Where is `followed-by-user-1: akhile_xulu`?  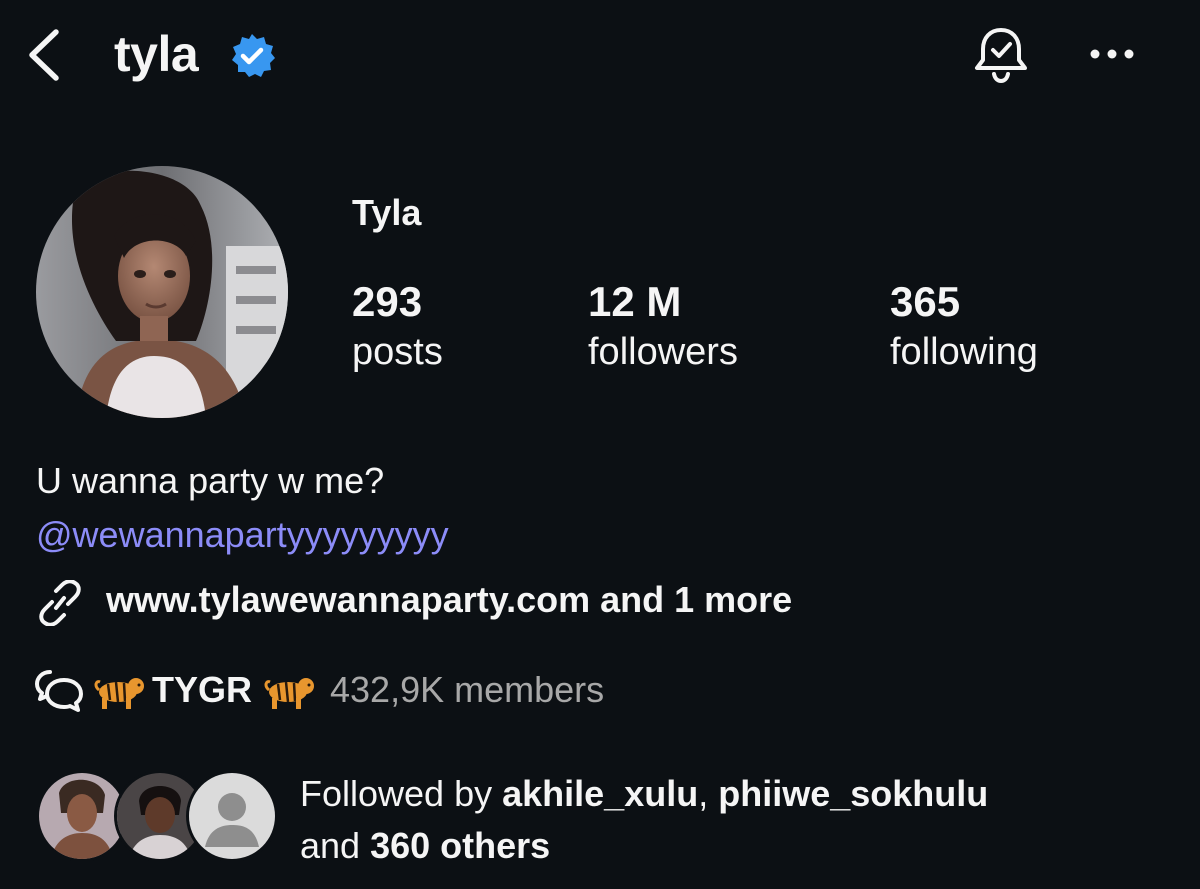
followed-by-user-1: akhile_xulu is located at coordinates (600, 793).